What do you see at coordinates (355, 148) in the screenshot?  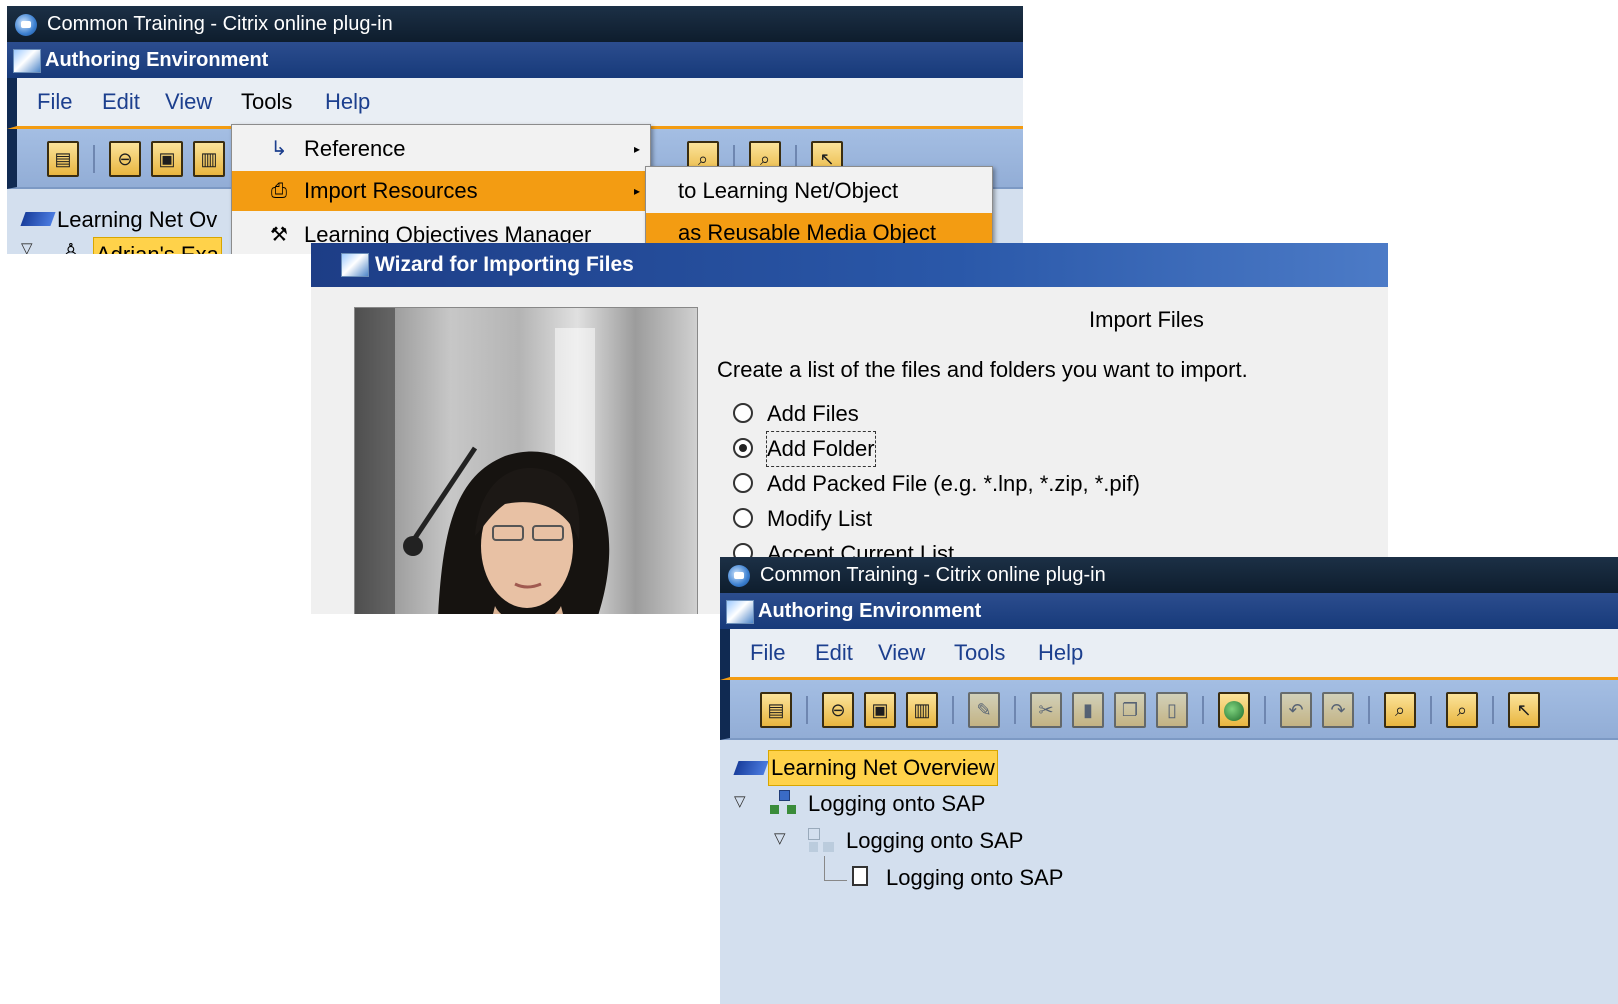 I see `menu-item-label: Reference` at bounding box center [355, 148].